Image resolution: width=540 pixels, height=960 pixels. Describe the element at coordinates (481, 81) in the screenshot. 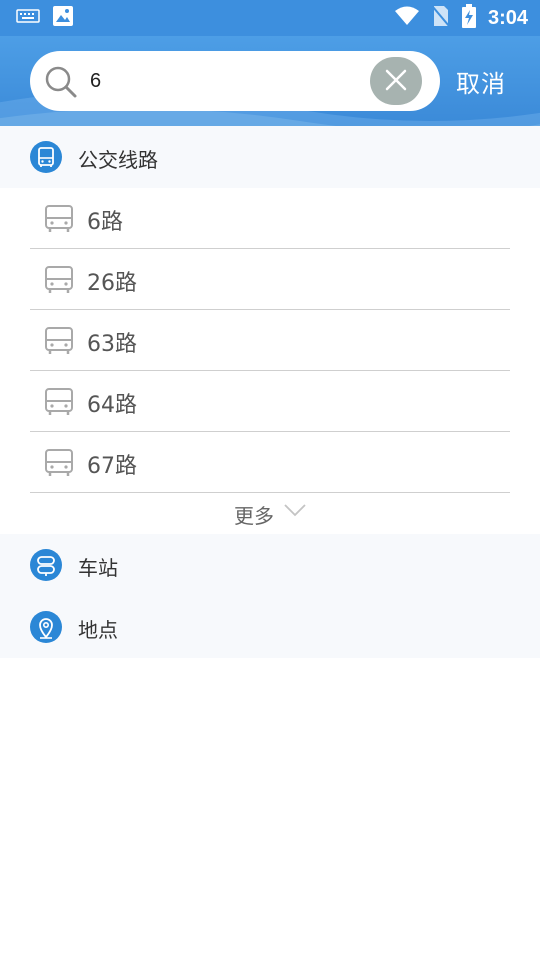

I see `cancel-button: 取消` at that location.